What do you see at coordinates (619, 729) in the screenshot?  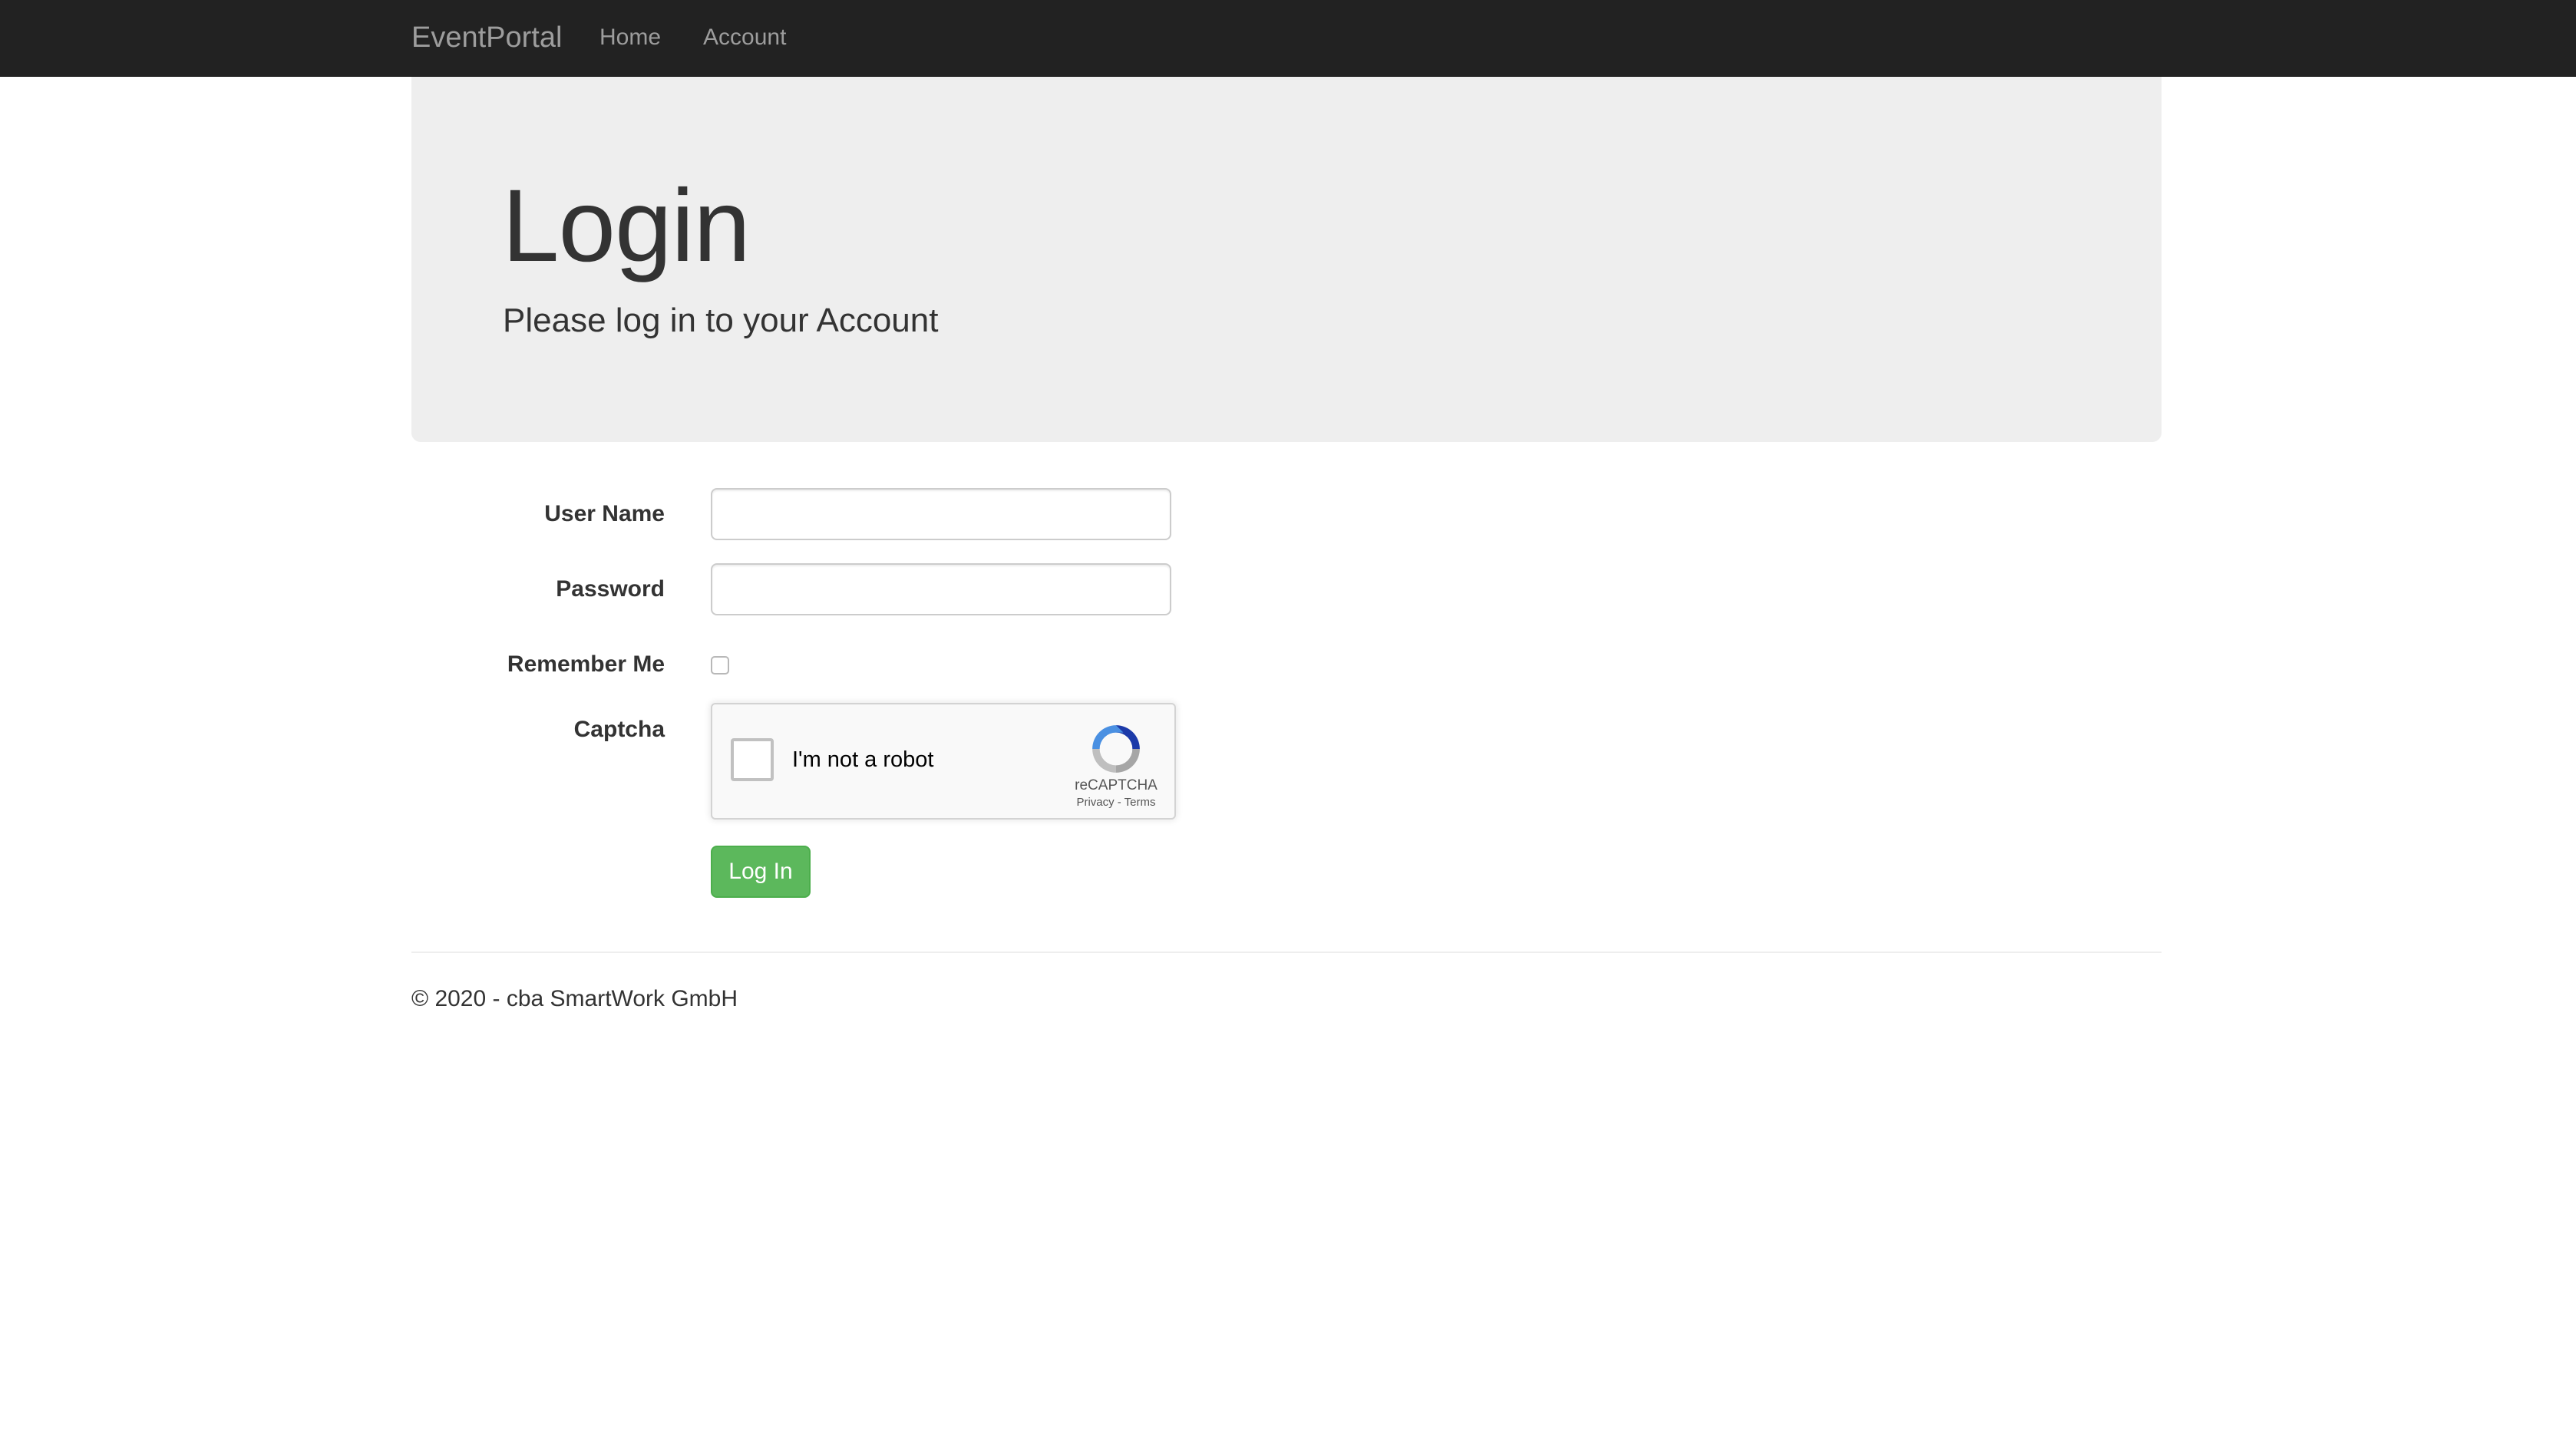 I see `captcha-label: Captcha` at bounding box center [619, 729].